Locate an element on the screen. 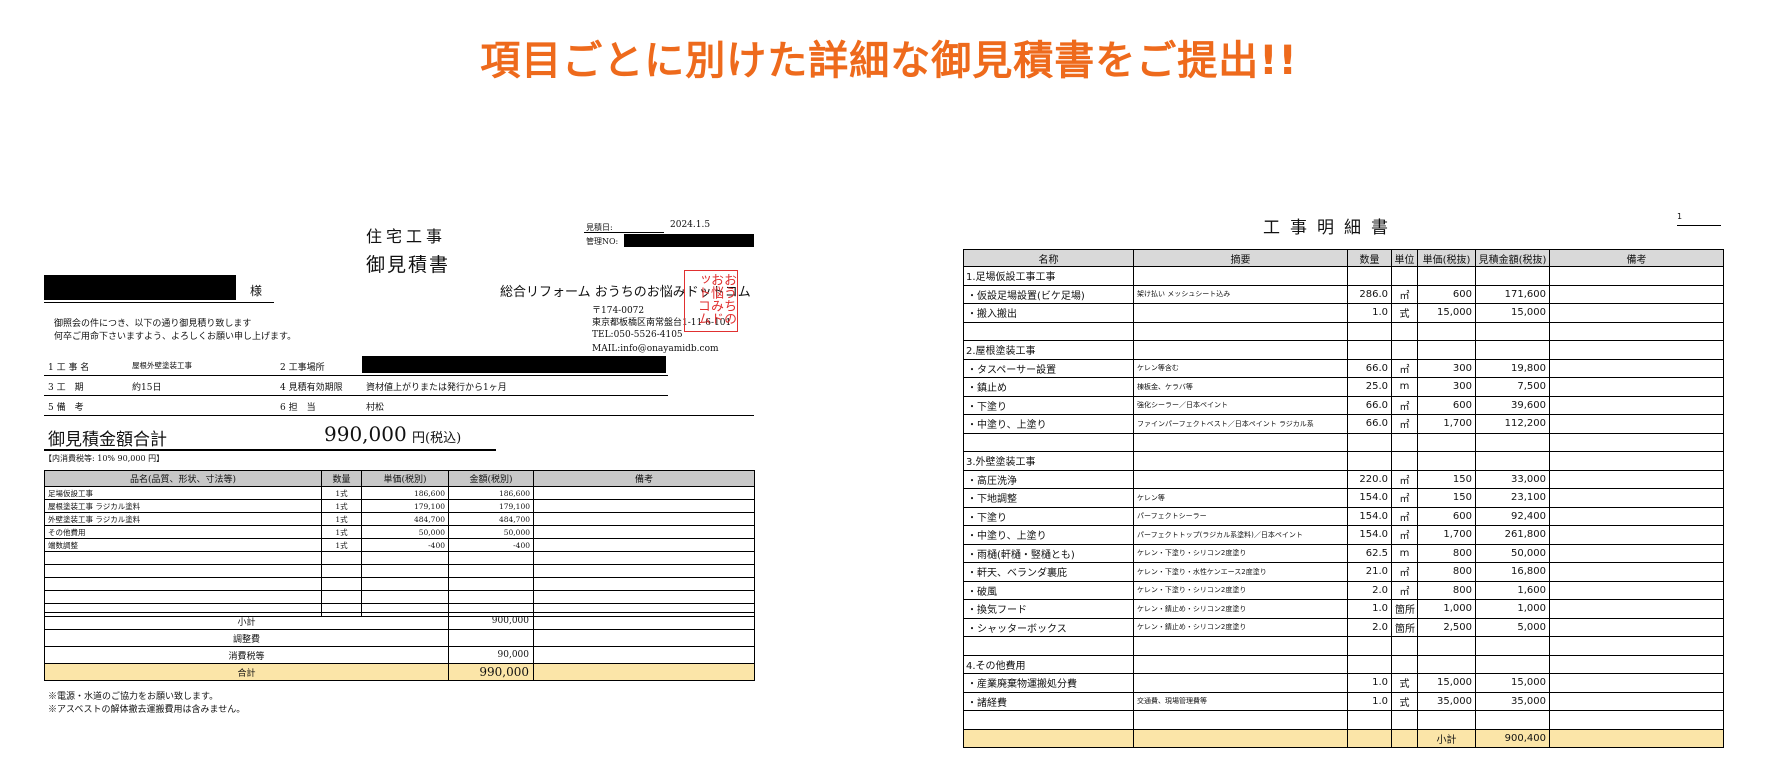  estimate-item-row: 端数調整 1式 -400 -400 is located at coordinates (399, 545).